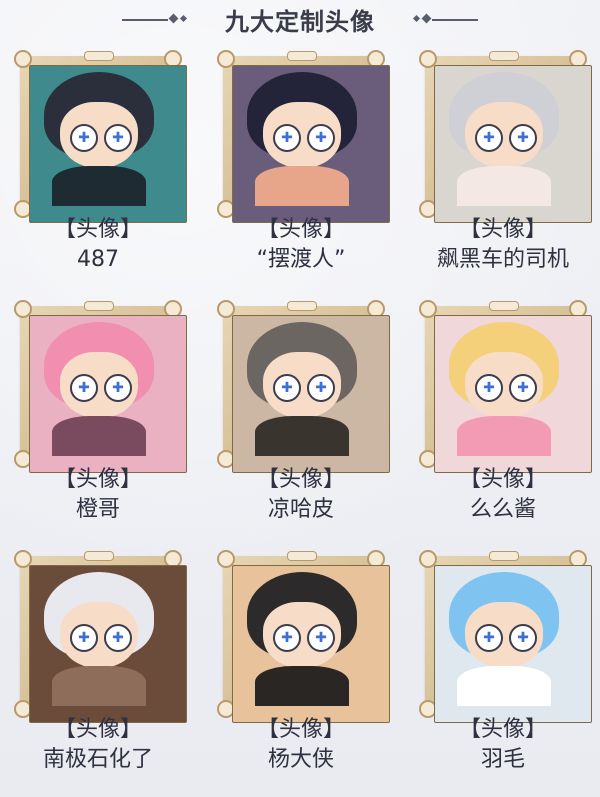 The height and width of the screenshot is (797, 600). Describe the element at coordinates (502, 509) in the screenshot. I see `avatar-name: 么么酱` at that location.